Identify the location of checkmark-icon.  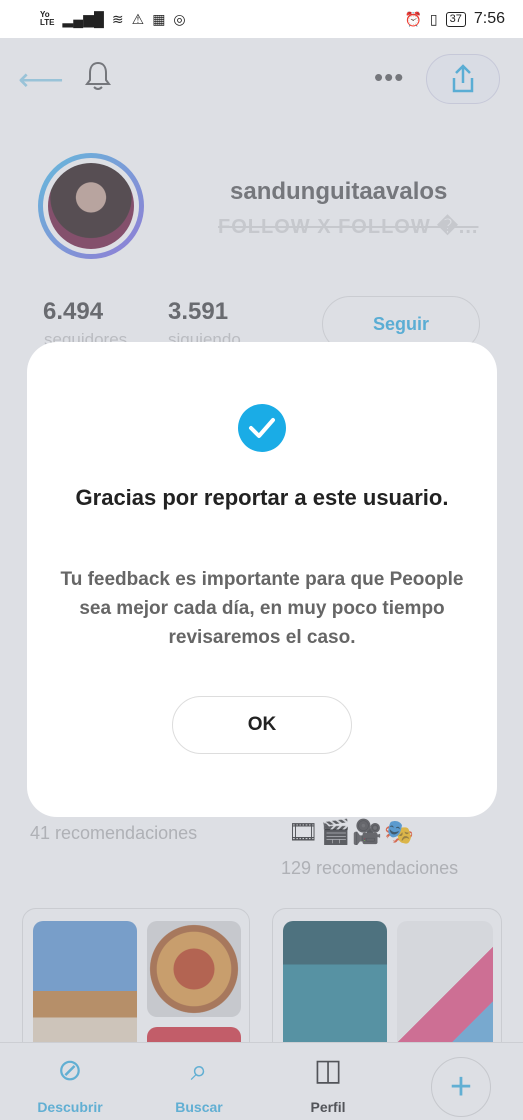
(262, 428).